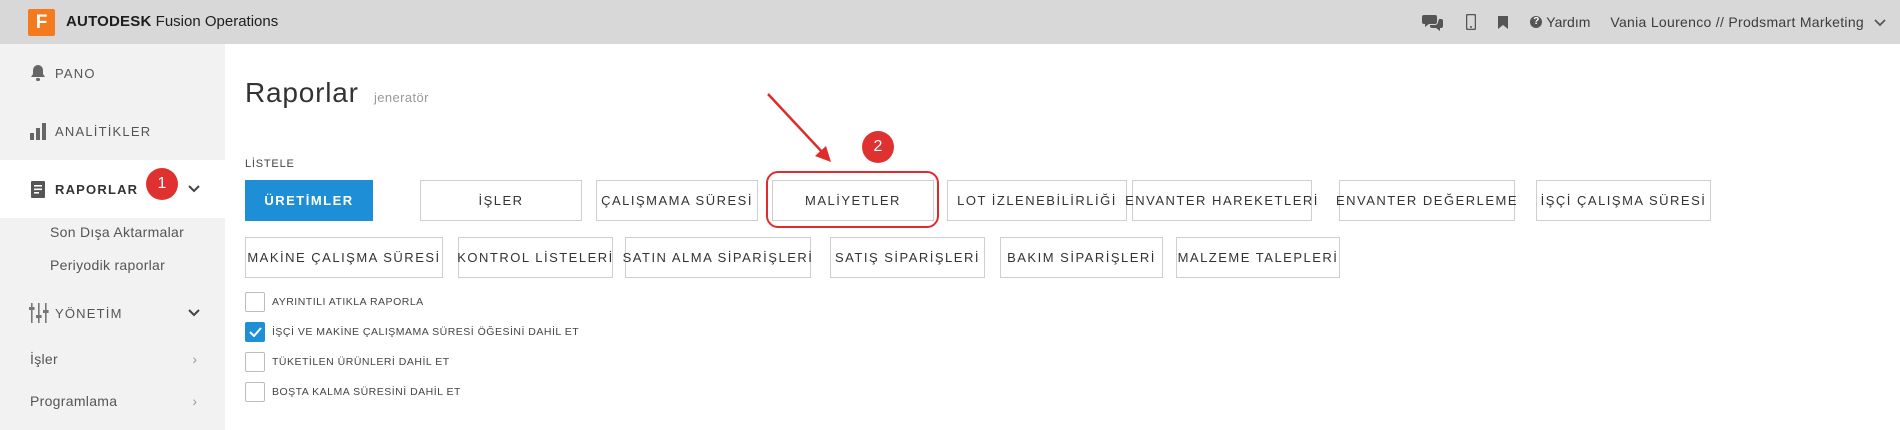  Describe the element at coordinates (255, 302) in the screenshot. I see `checkbox-ayrintili-atik` at that location.